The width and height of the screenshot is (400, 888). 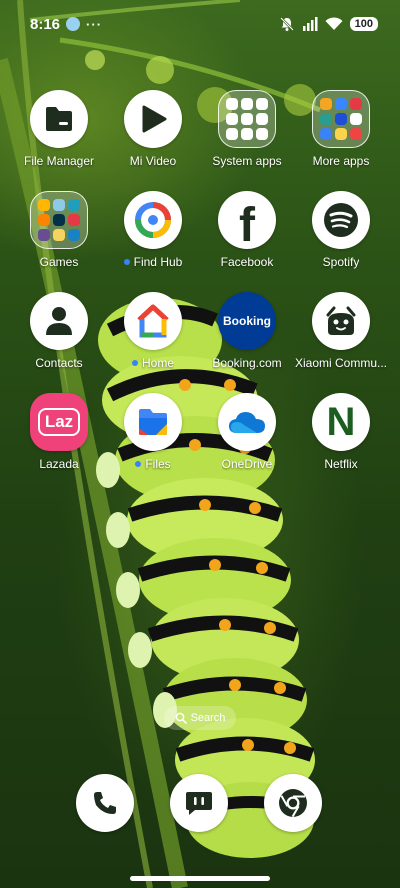 What do you see at coordinates (45, 24) in the screenshot?
I see `clock: 8:16` at bounding box center [45, 24].